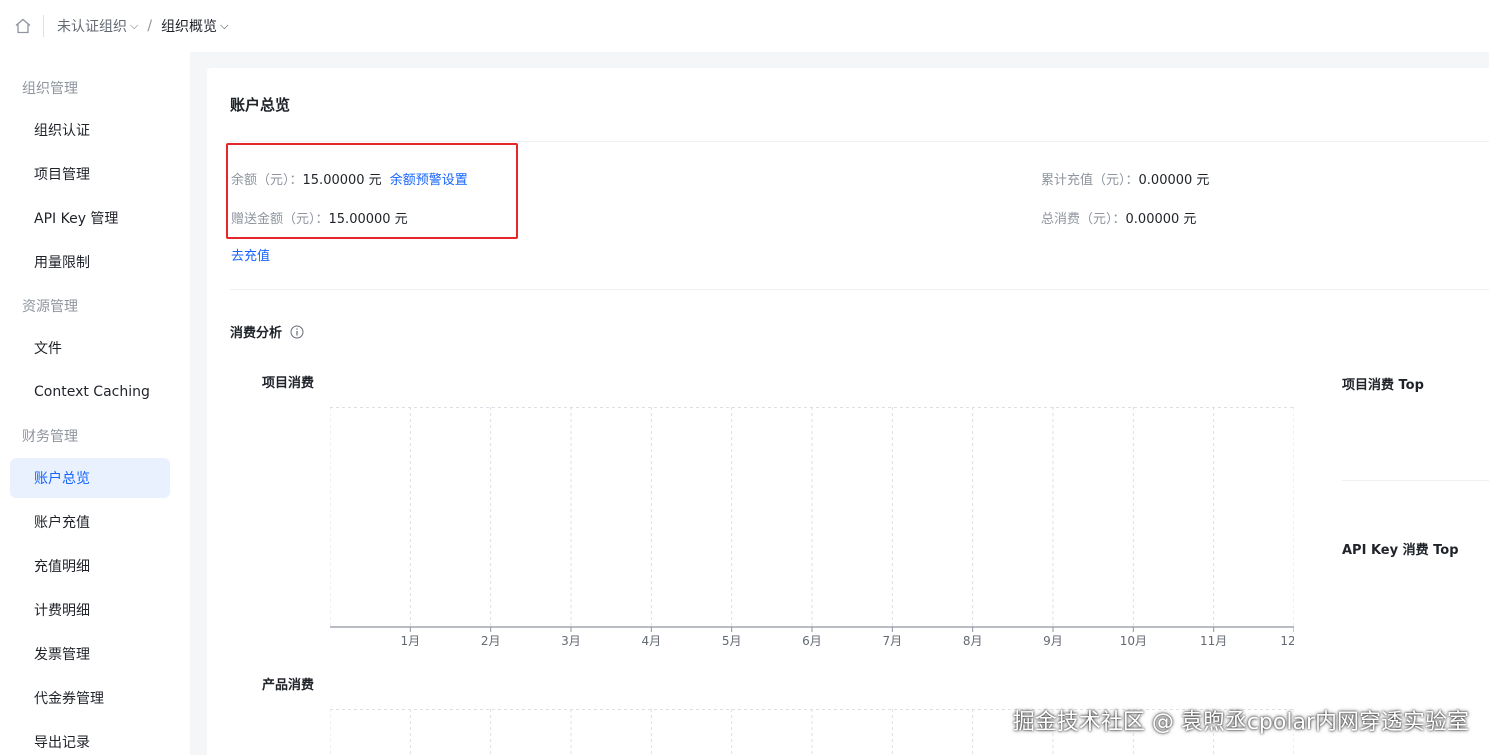  I want to click on total-spend-row: 总消费（元）： 0.00000 元, so click(1118, 217).